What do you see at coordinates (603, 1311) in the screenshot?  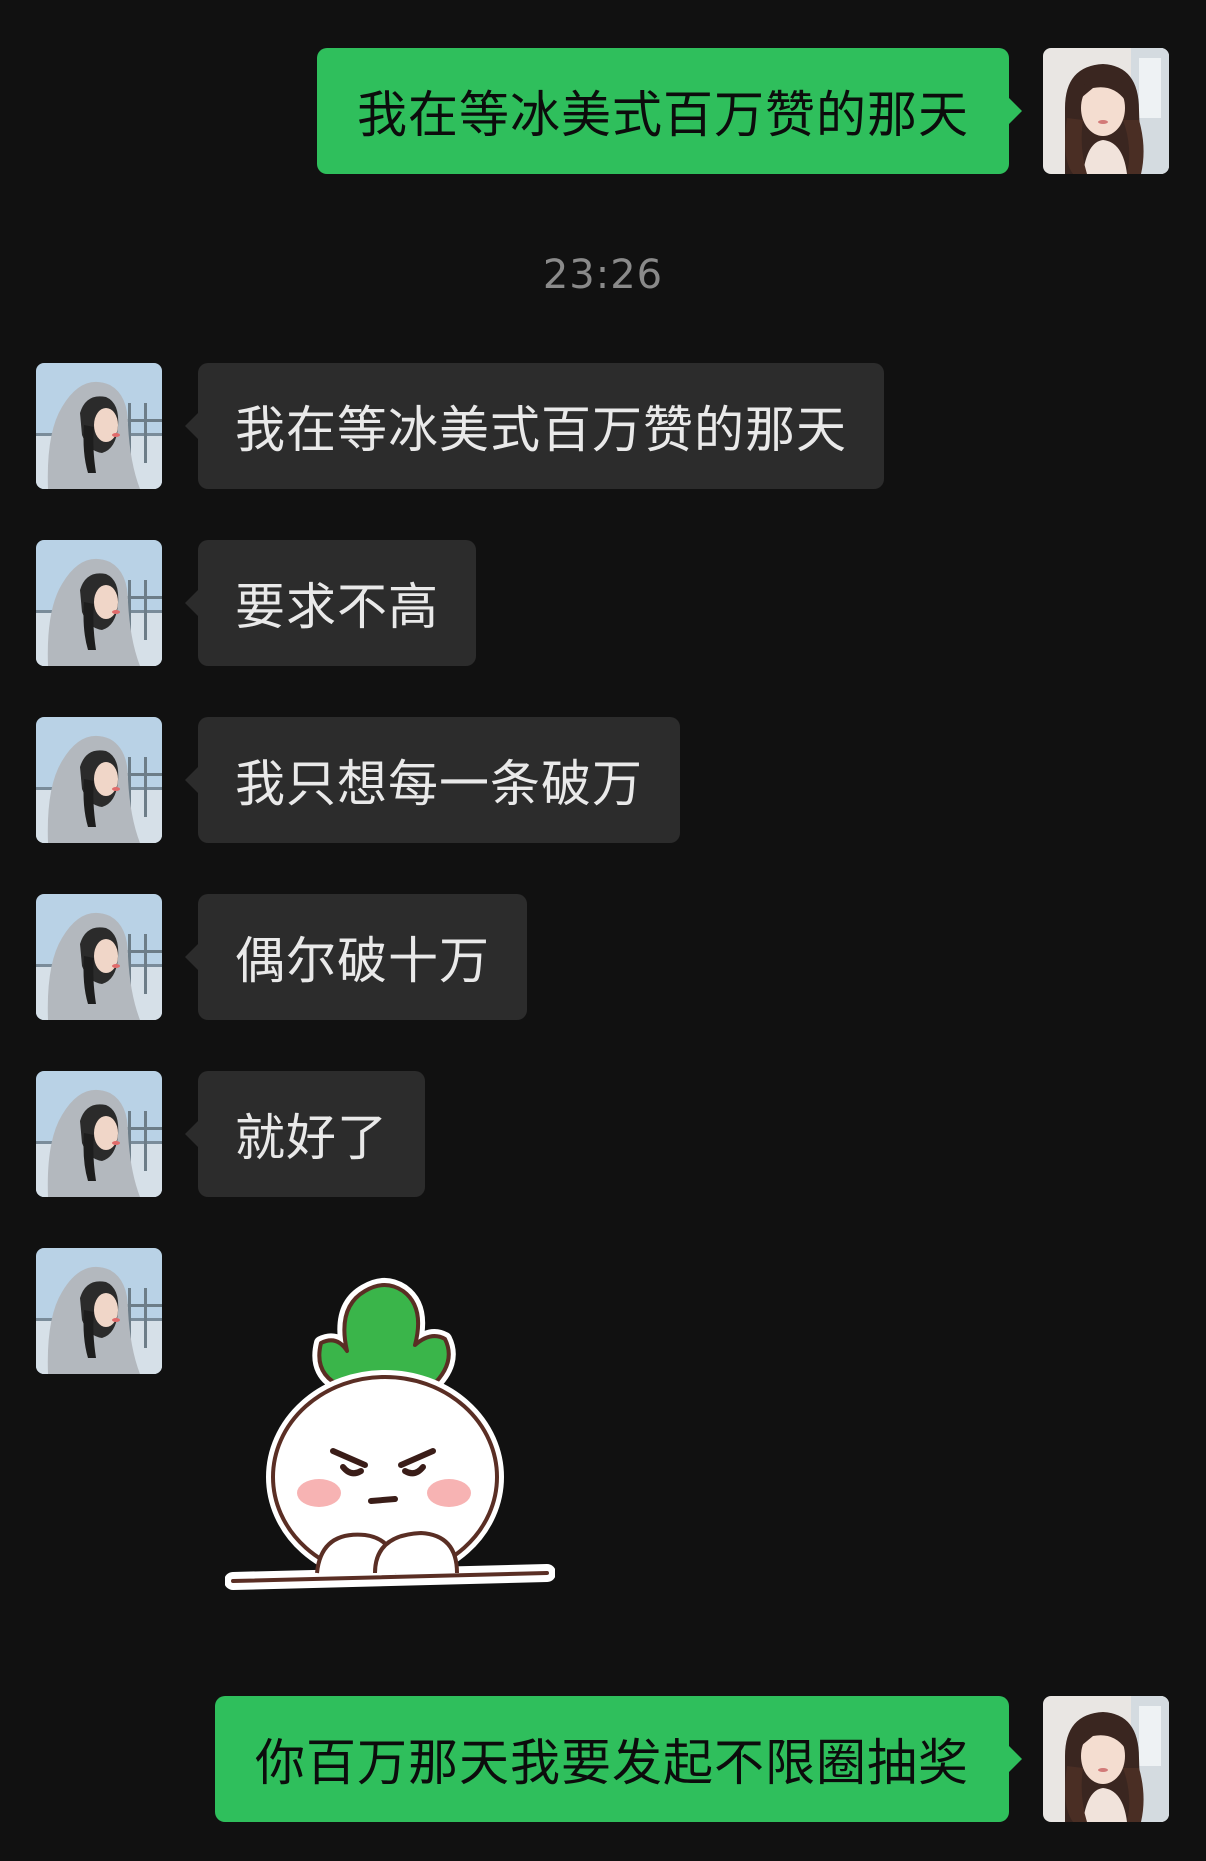 I see `message-row-incoming-sticker` at bounding box center [603, 1311].